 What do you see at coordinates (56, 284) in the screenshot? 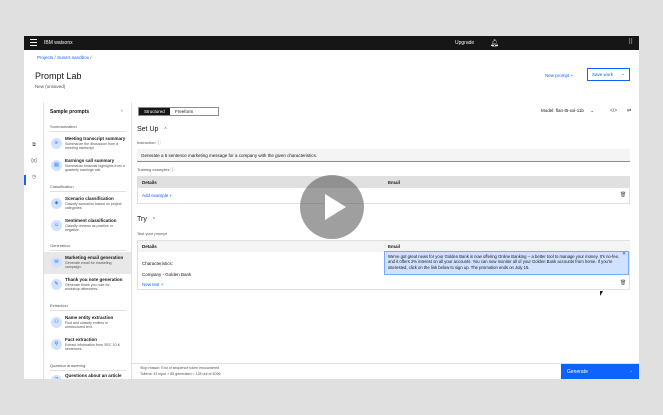
I see `note-icon: ✎` at bounding box center [56, 284].